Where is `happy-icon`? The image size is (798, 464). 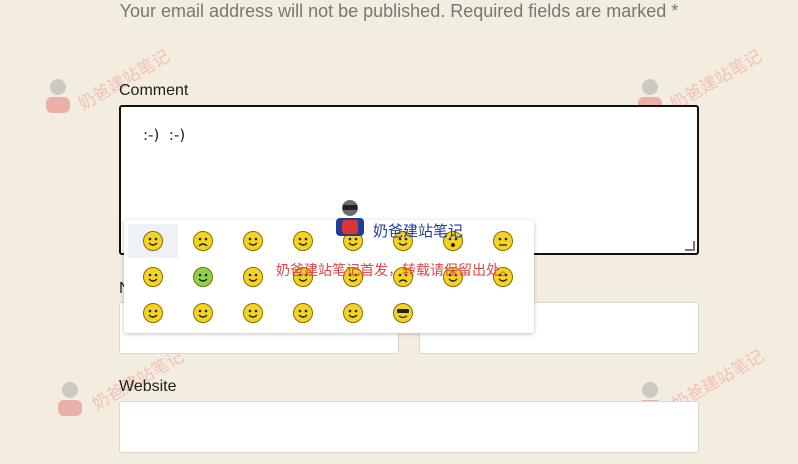 happy-icon is located at coordinates (353, 313).